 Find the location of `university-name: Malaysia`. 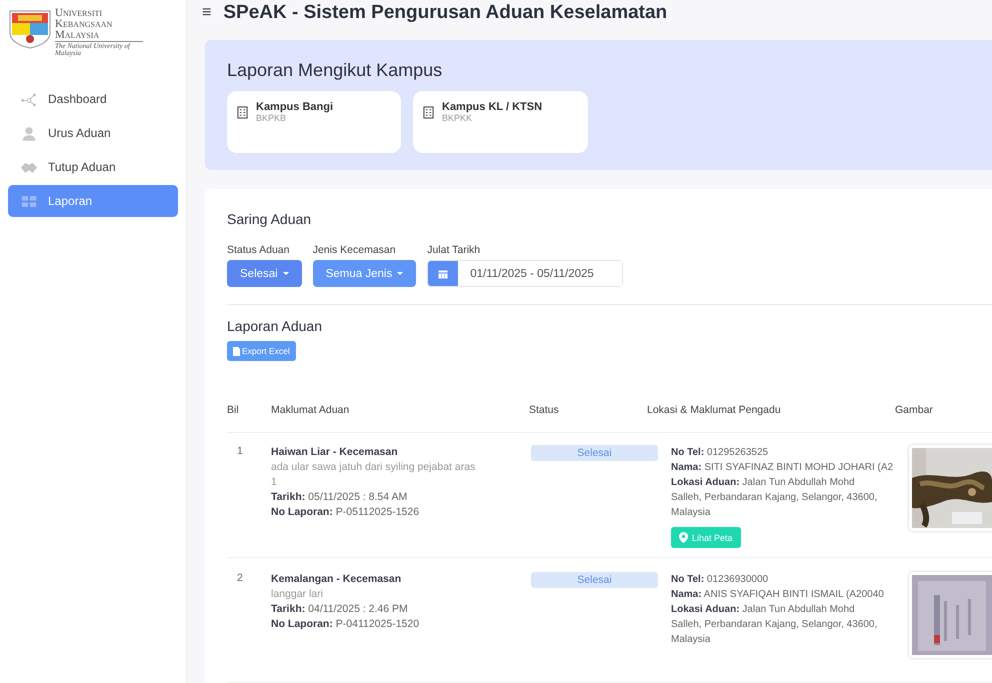

university-name: Malaysia is located at coordinates (77, 35).